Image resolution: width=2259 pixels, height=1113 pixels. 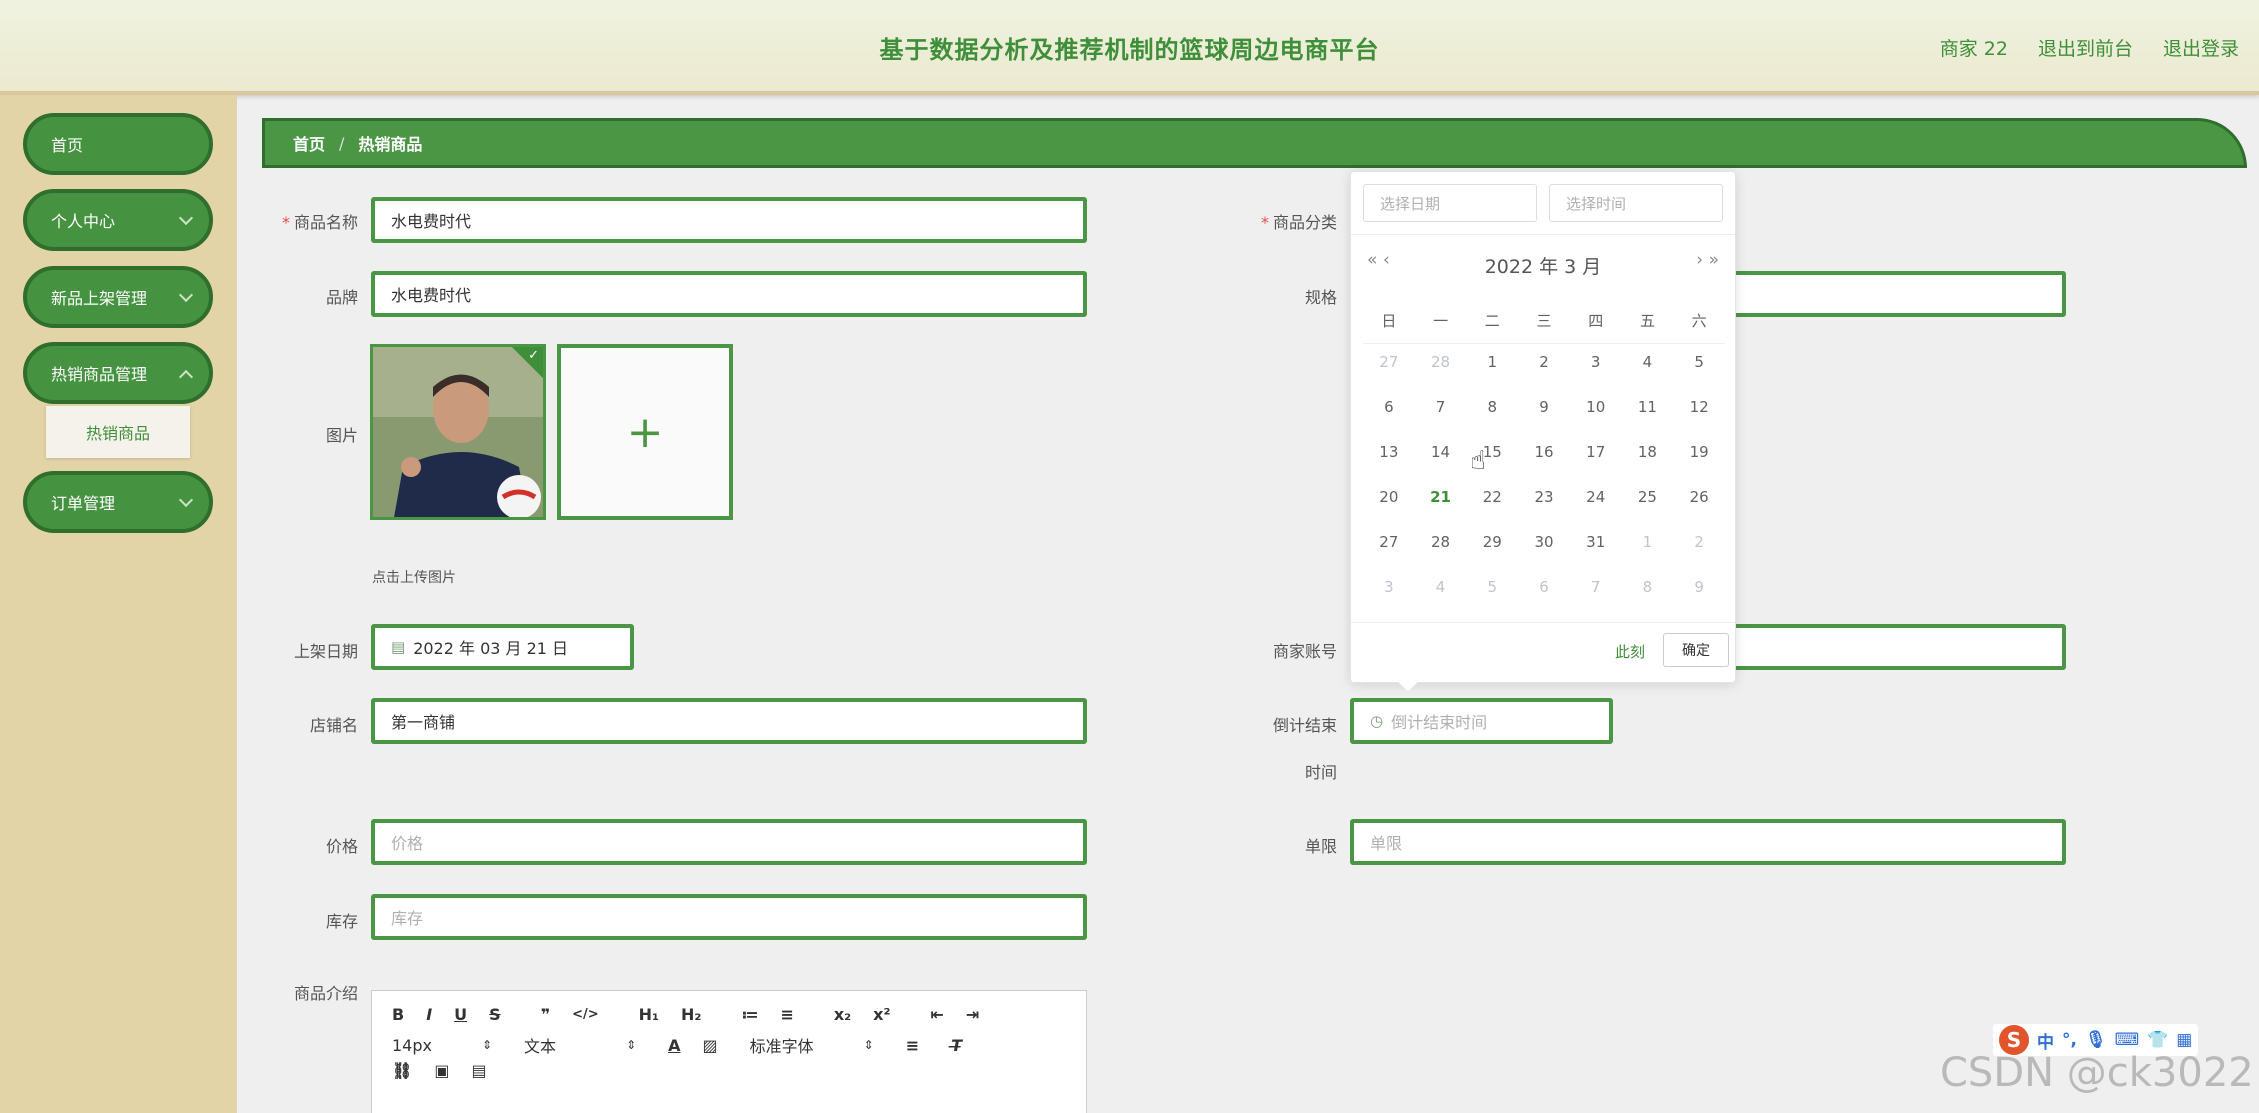 What do you see at coordinates (1708, 842) in the screenshot?
I see `purchase-limit-input: 单限` at bounding box center [1708, 842].